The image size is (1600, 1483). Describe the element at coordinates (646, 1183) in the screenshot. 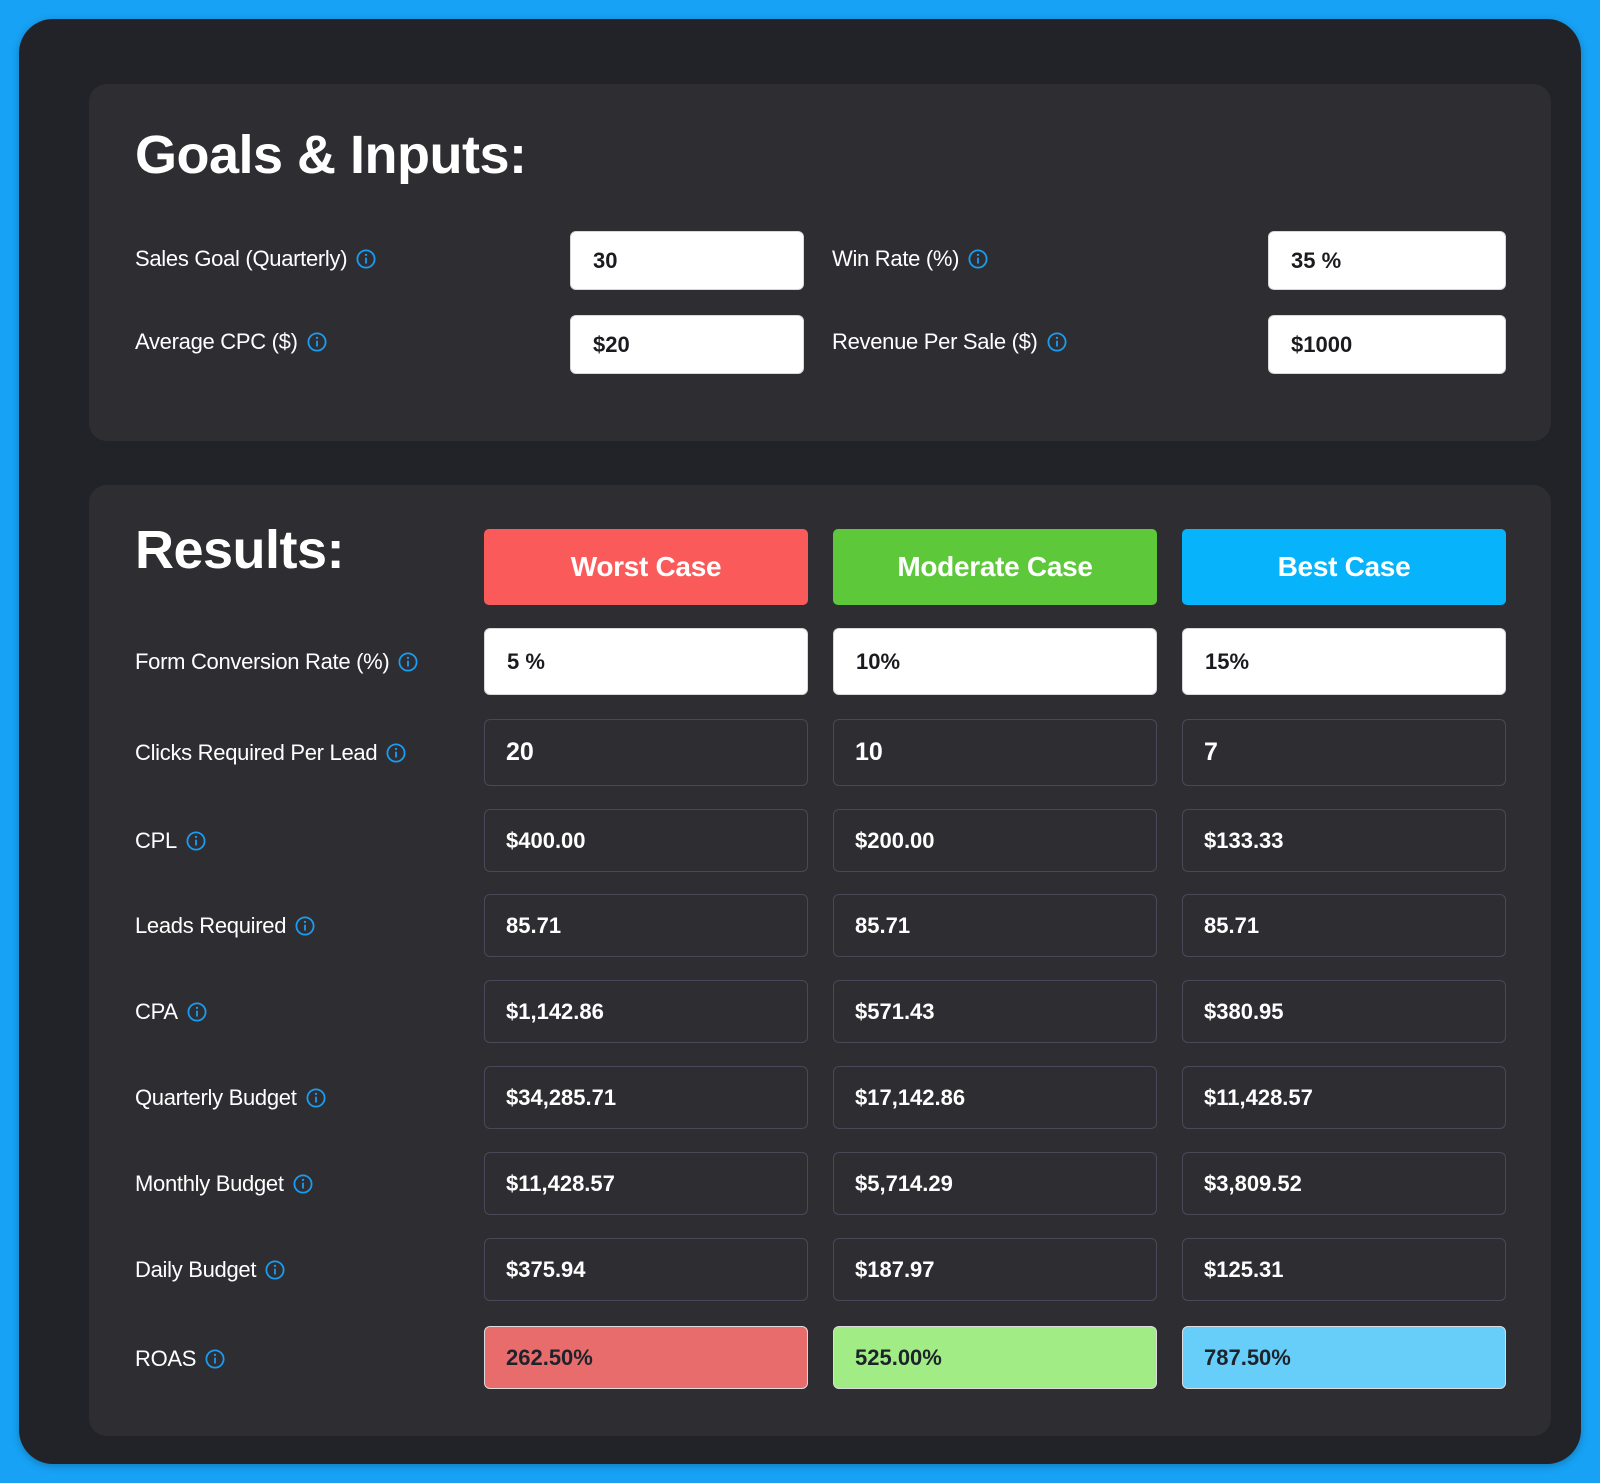

I see `worst-monthly-budget-value: $11,428.57` at that location.